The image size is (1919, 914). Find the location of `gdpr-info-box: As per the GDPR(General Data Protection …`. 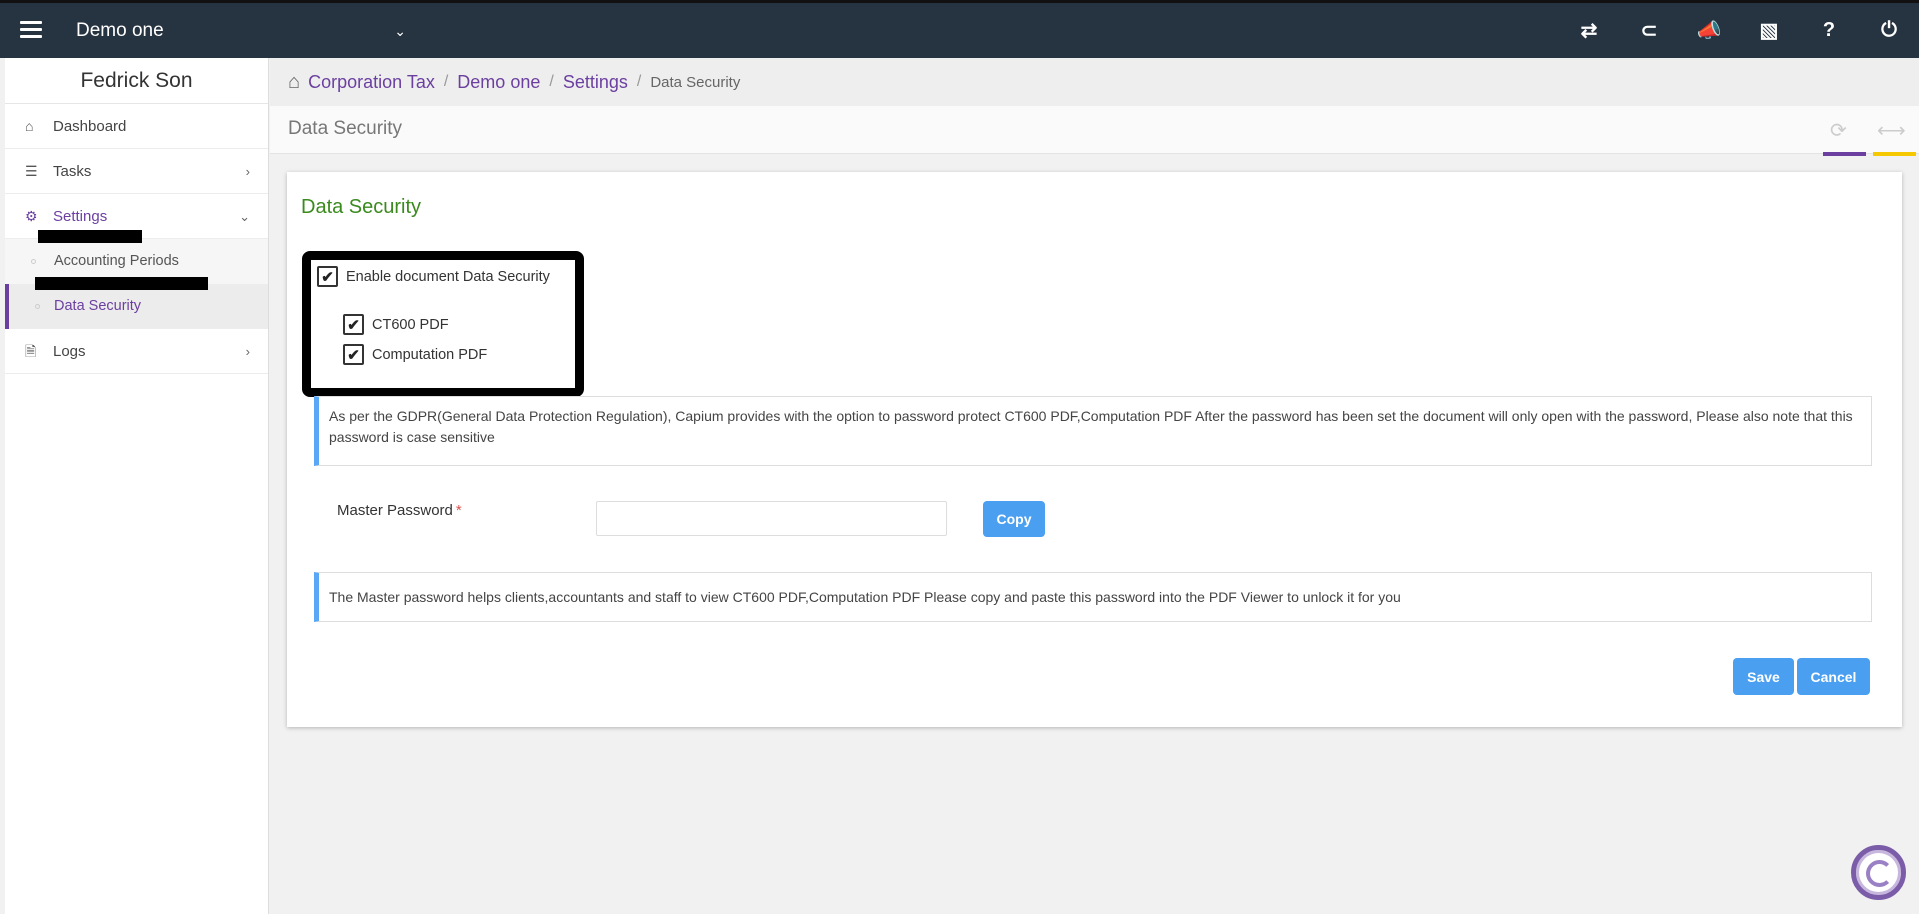

gdpr-info-box: As per the GDPR(General Data Protection … is located at coordinates (1093, 431).